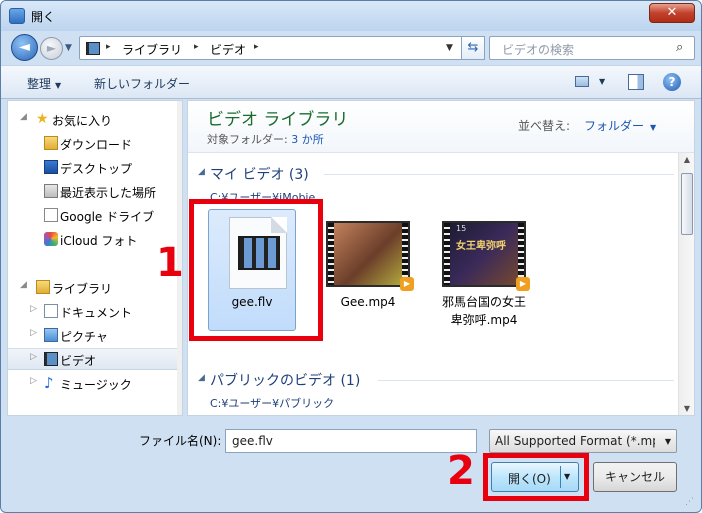 The image size is (702, 513). What do you see at coordinates (84, 337) in the screenshot?
I see `sidebar-item-label: ピクチャ` at bounding box center [84, 337].